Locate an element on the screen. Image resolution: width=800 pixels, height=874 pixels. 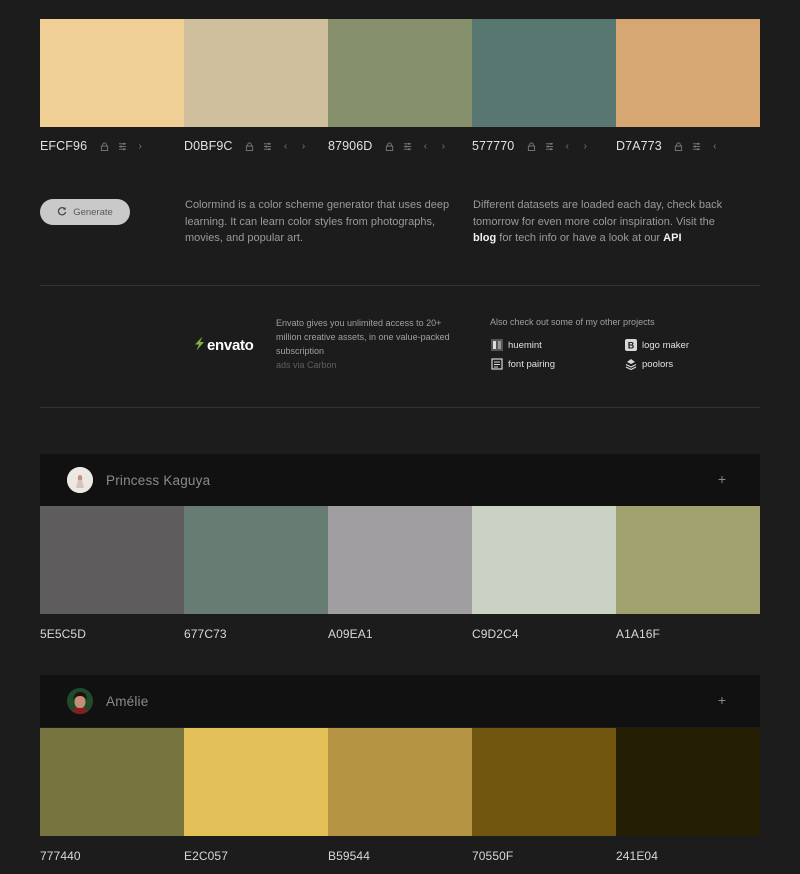
color-code-3: 87906D ‹ › is located at coordinates (400, 146).